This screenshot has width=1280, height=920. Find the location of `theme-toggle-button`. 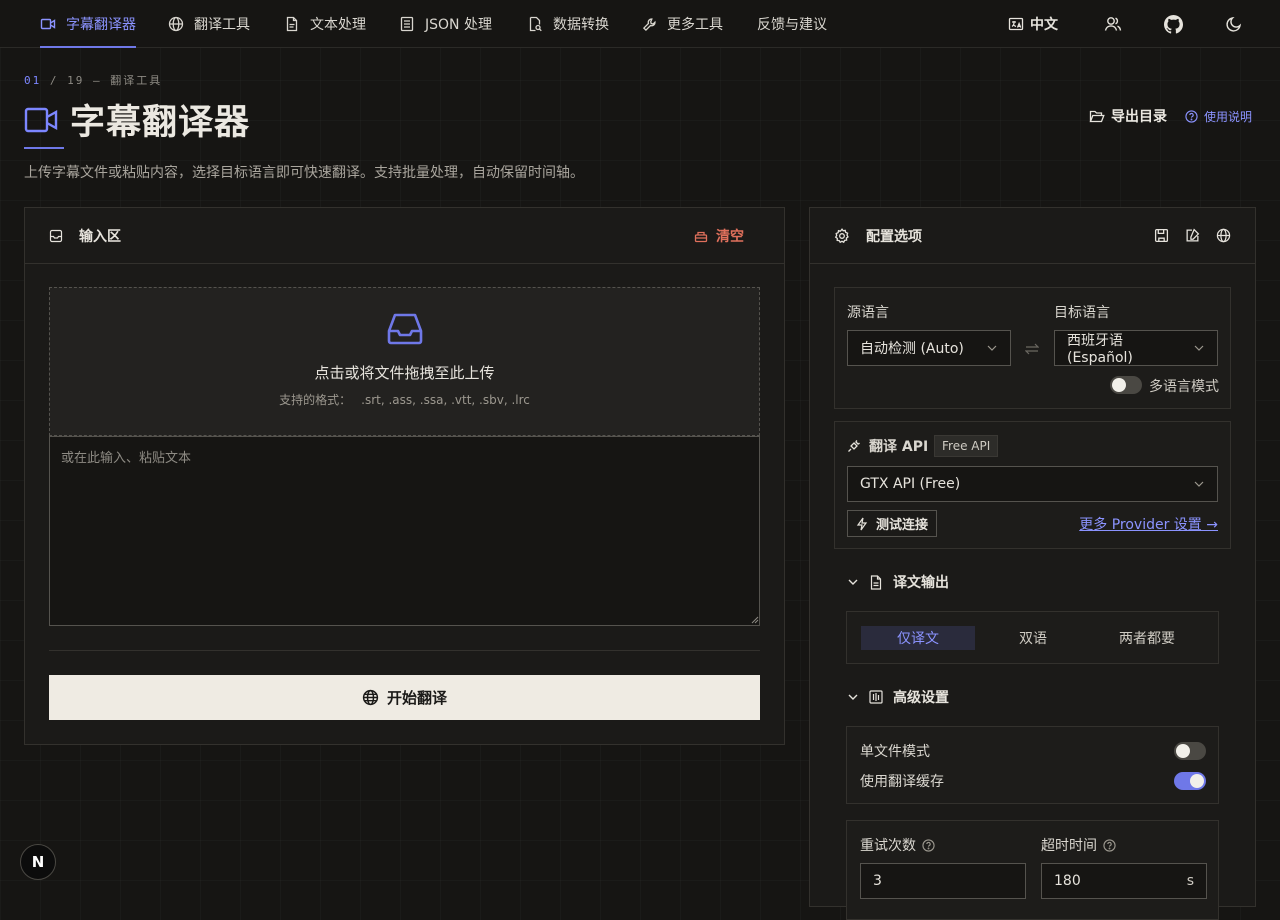

theme-toggle-button is located at coordinates (1234, 24).